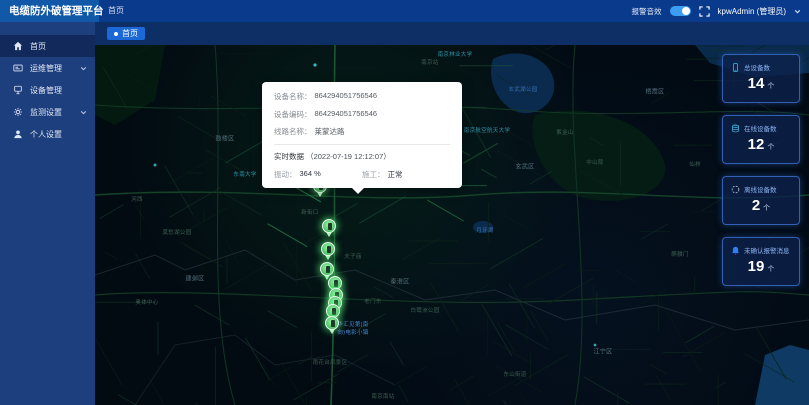 This screenshot has width=809, height=405. What do you see at coordinates (704, 11) in the screenshot?
I see `fullscreen-icon` at bounding box center [704, 11].